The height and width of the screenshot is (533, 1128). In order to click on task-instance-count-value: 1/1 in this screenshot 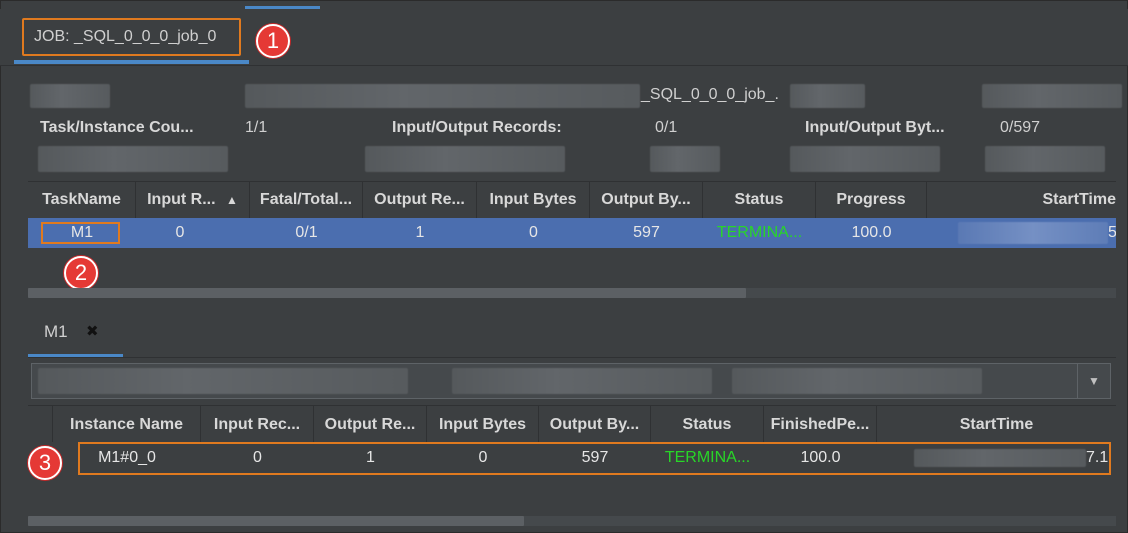, I will do `click(256, 127)`.